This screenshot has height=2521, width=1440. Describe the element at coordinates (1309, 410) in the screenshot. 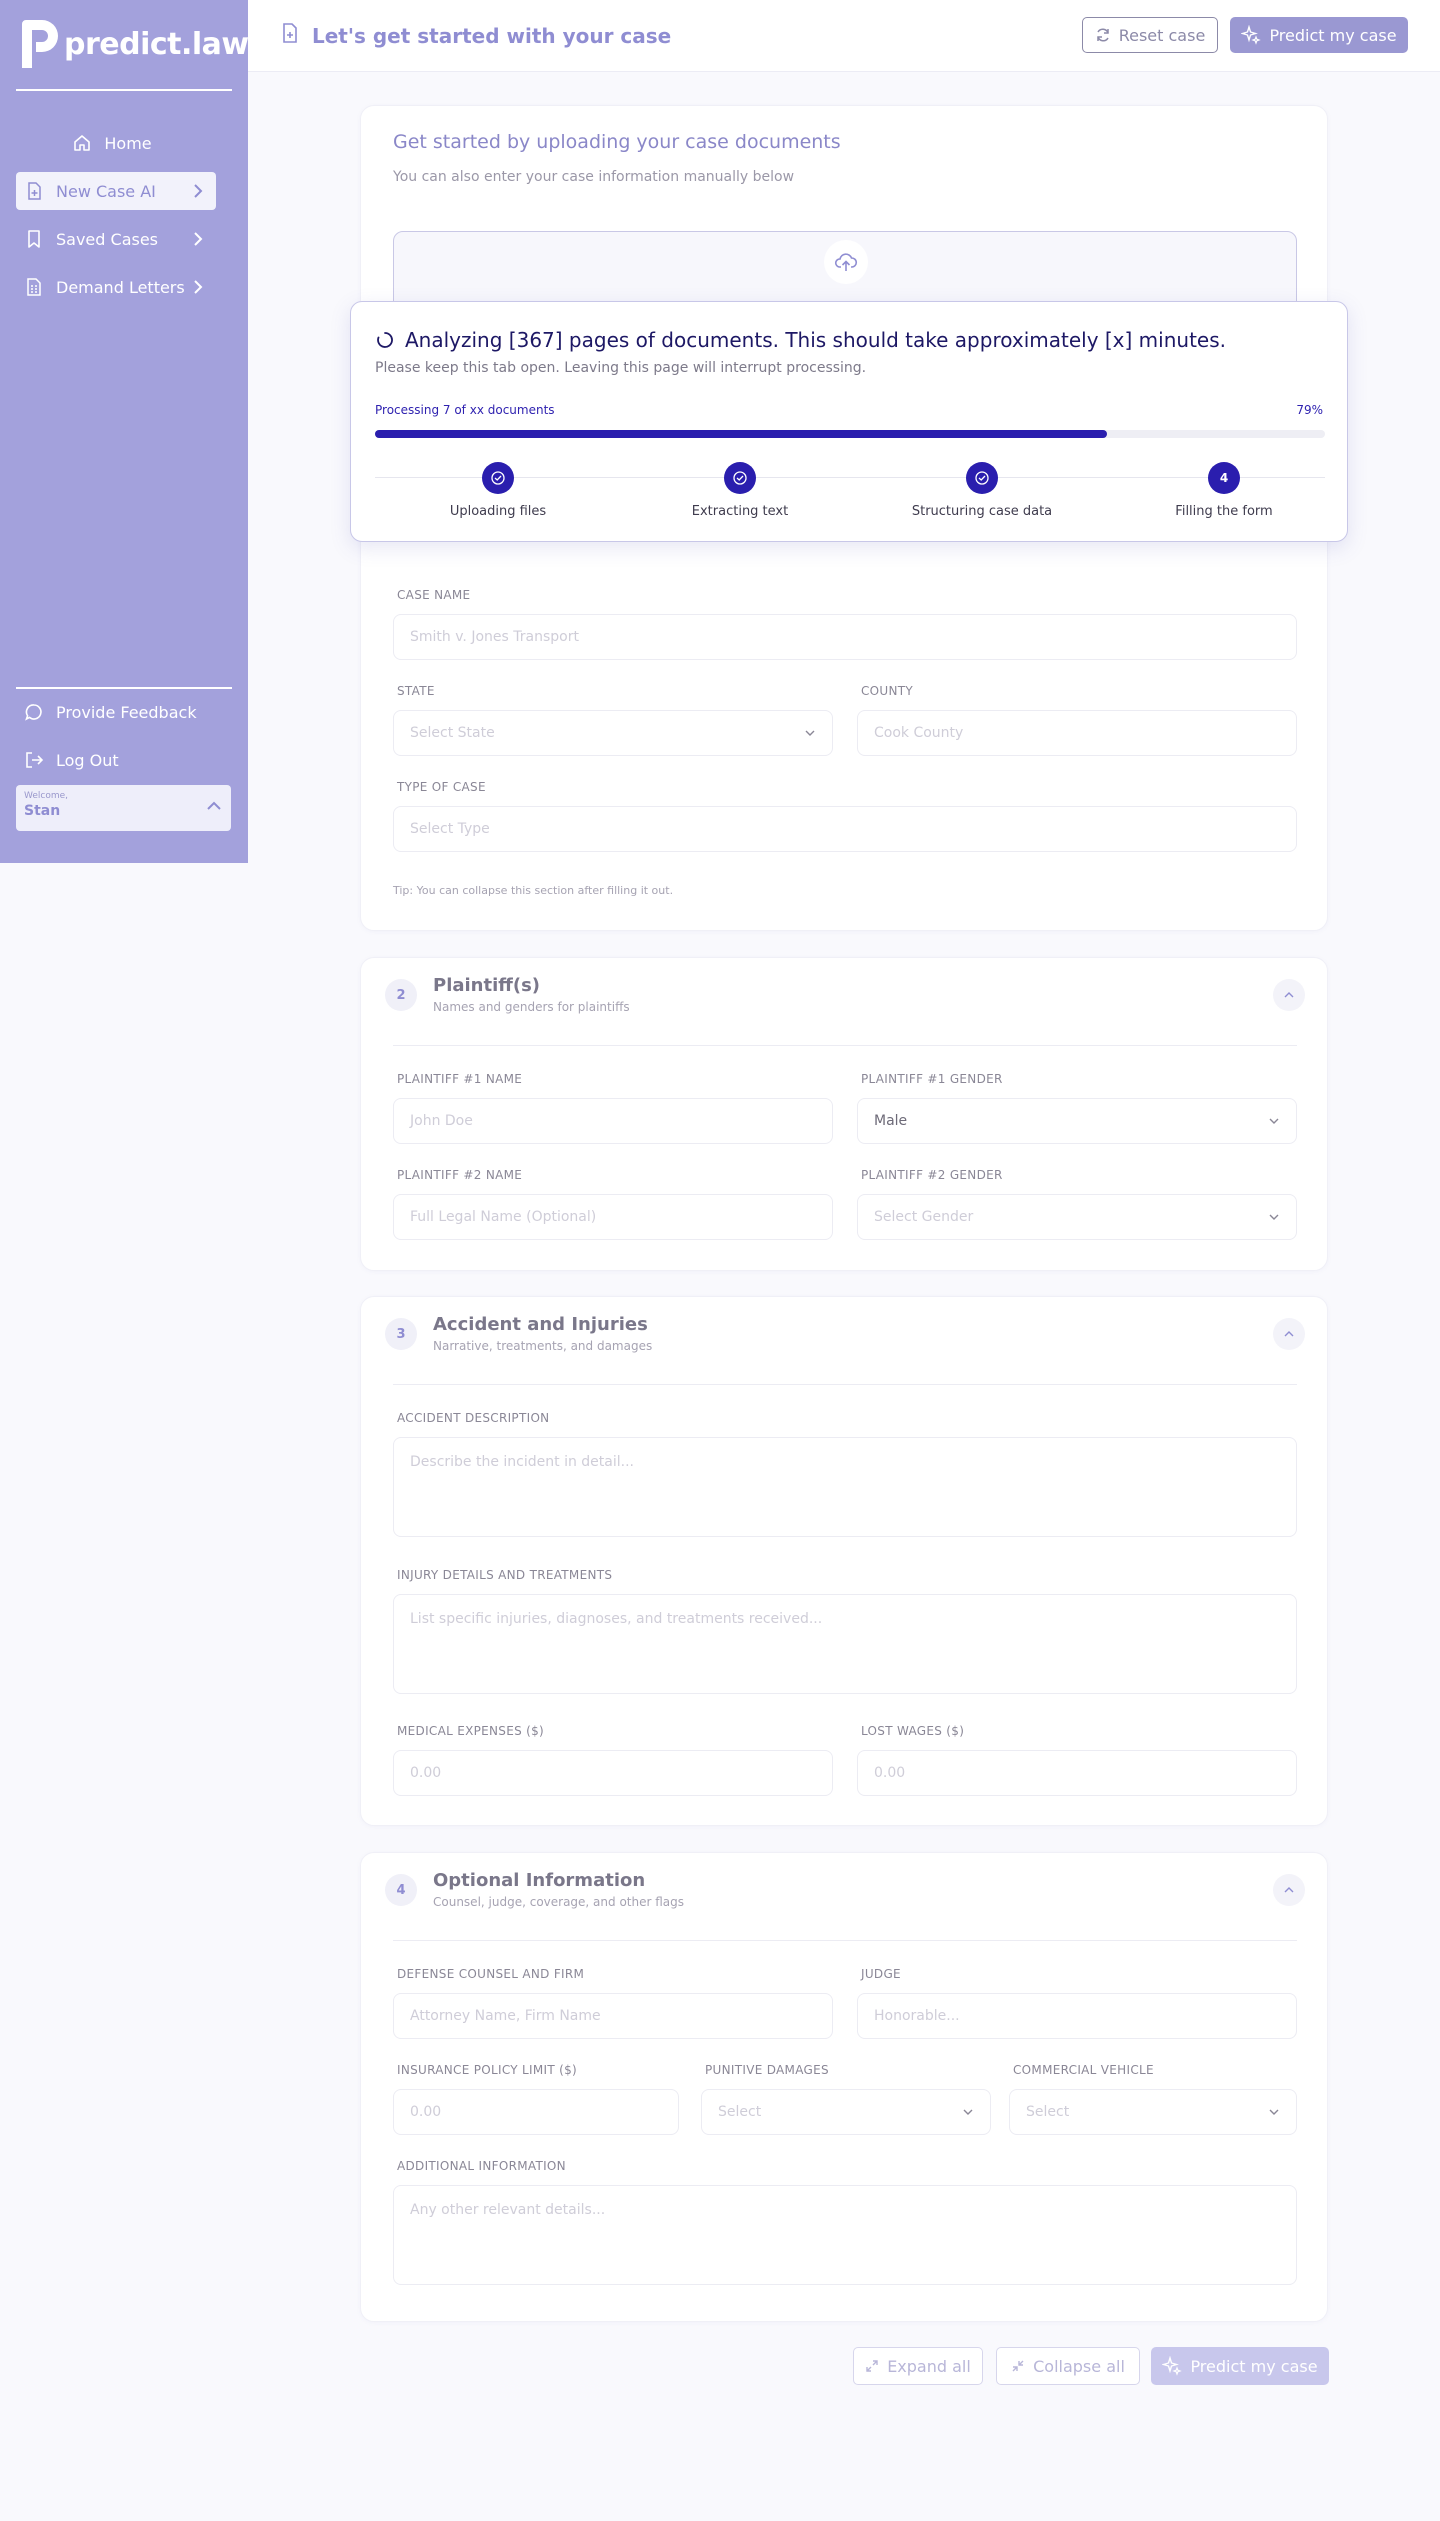

I see `progress-percent: 79%` at that location.